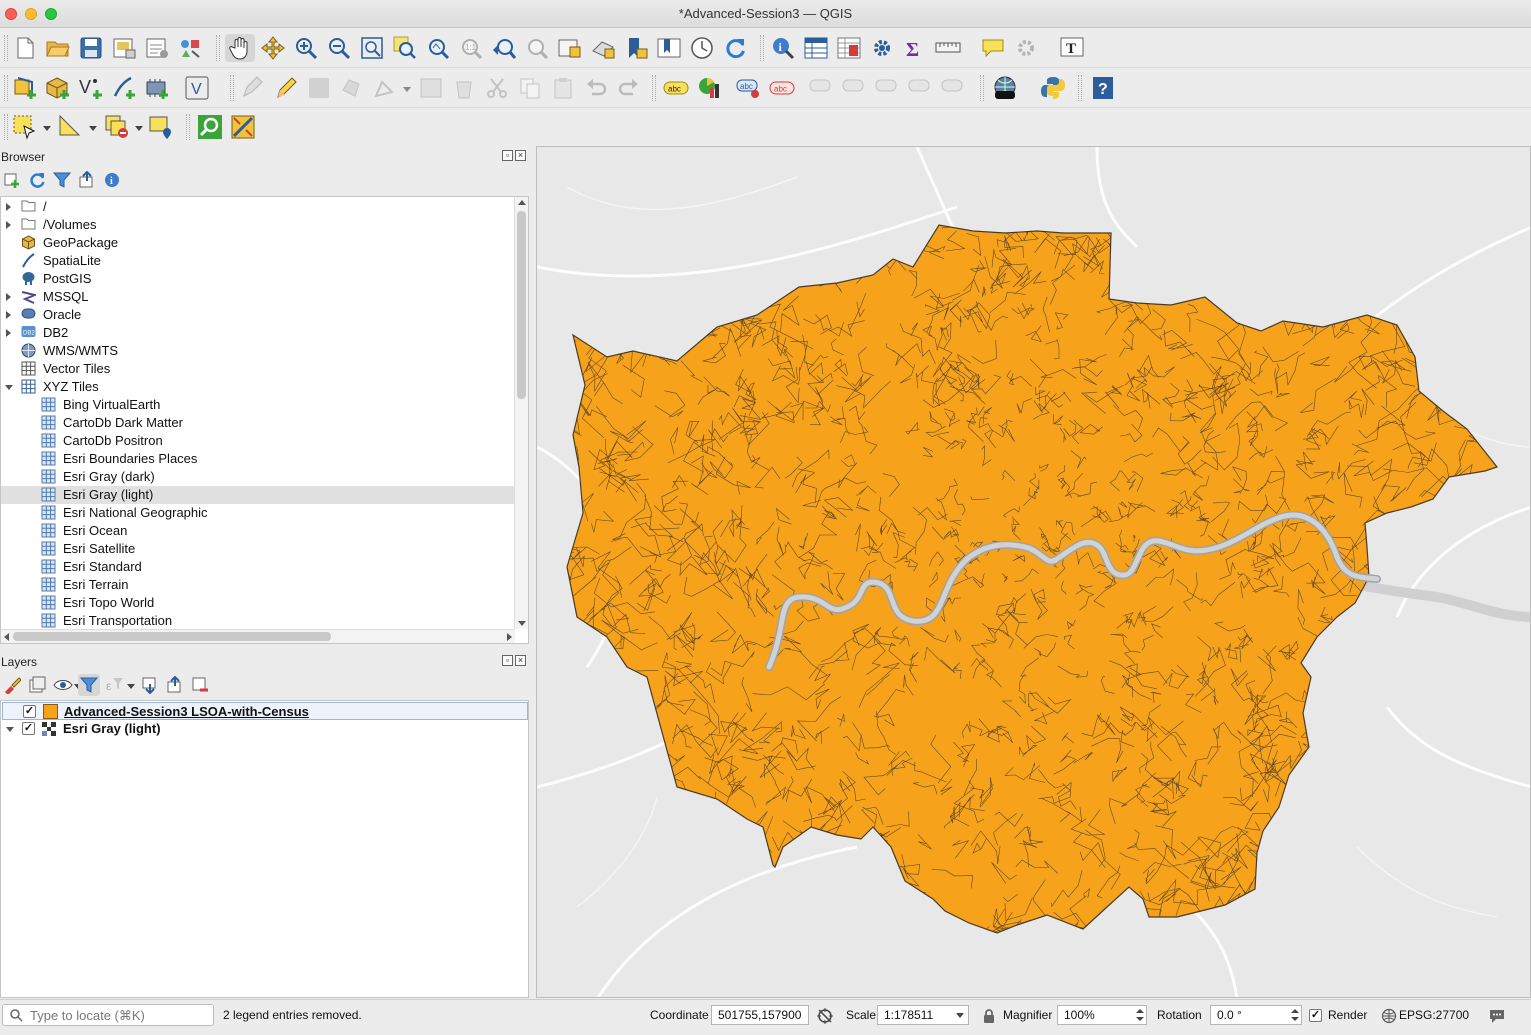  I want to click on select-features-icon, so click(25, 127).